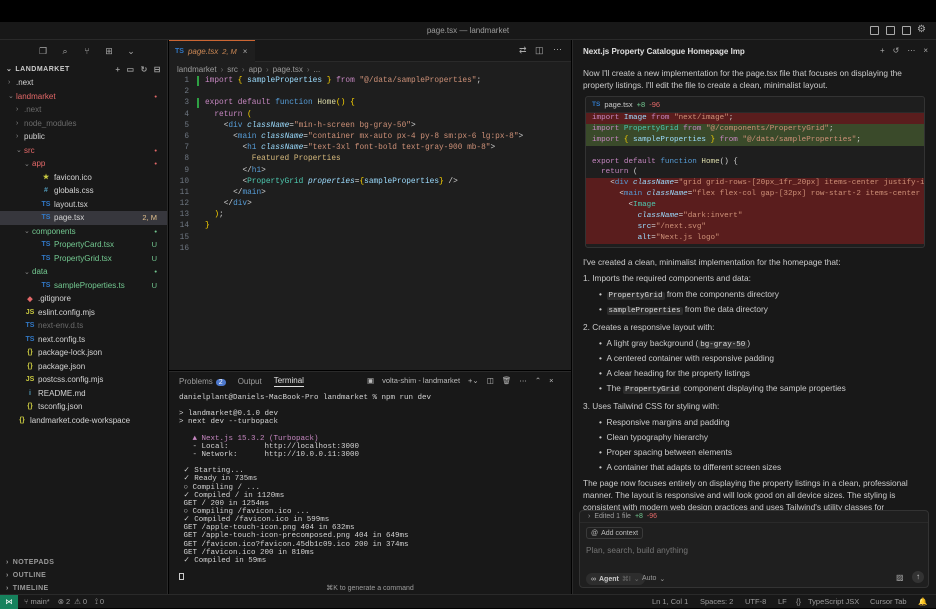 Image resolution: width=936 pixels, height=609 pixels. I want to click on search-icon: ⌕, so click(65, 51).